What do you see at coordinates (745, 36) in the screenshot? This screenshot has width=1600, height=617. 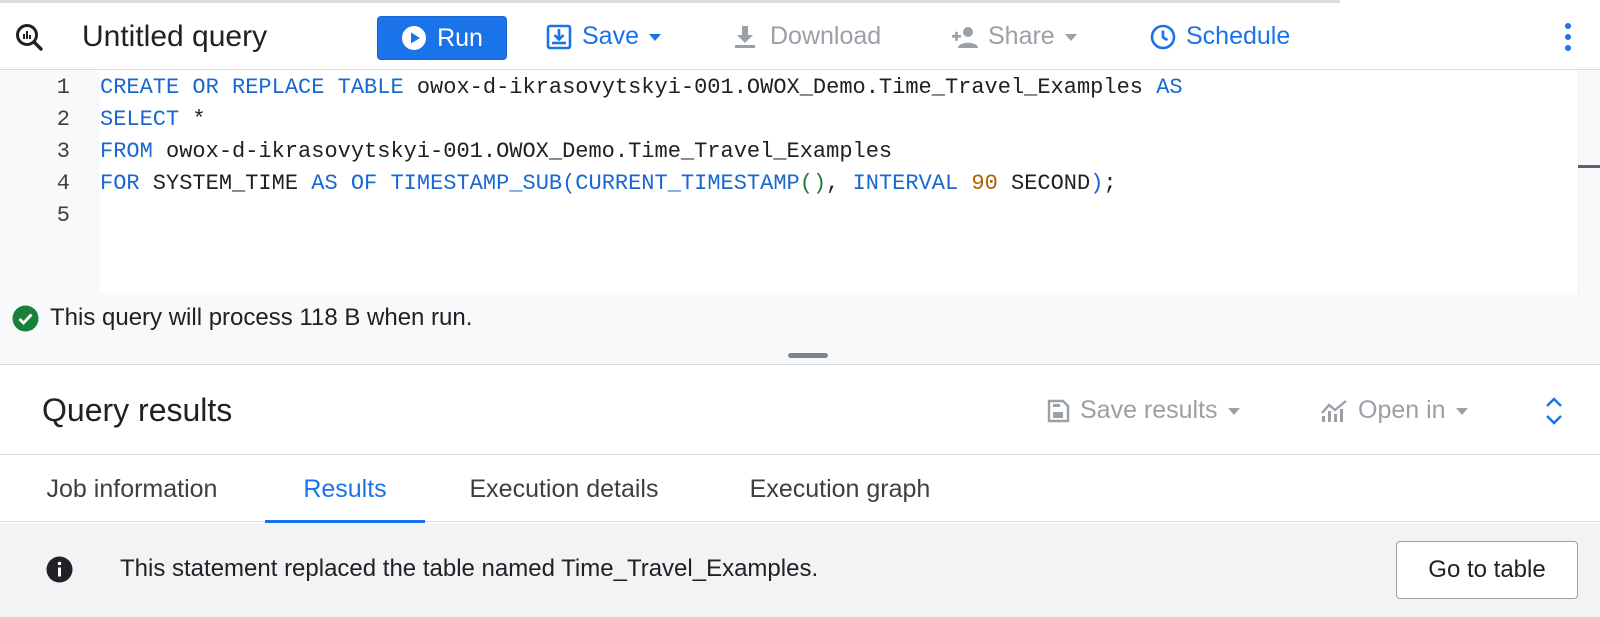 I see `download-icon` at bounding box center [745, 36].